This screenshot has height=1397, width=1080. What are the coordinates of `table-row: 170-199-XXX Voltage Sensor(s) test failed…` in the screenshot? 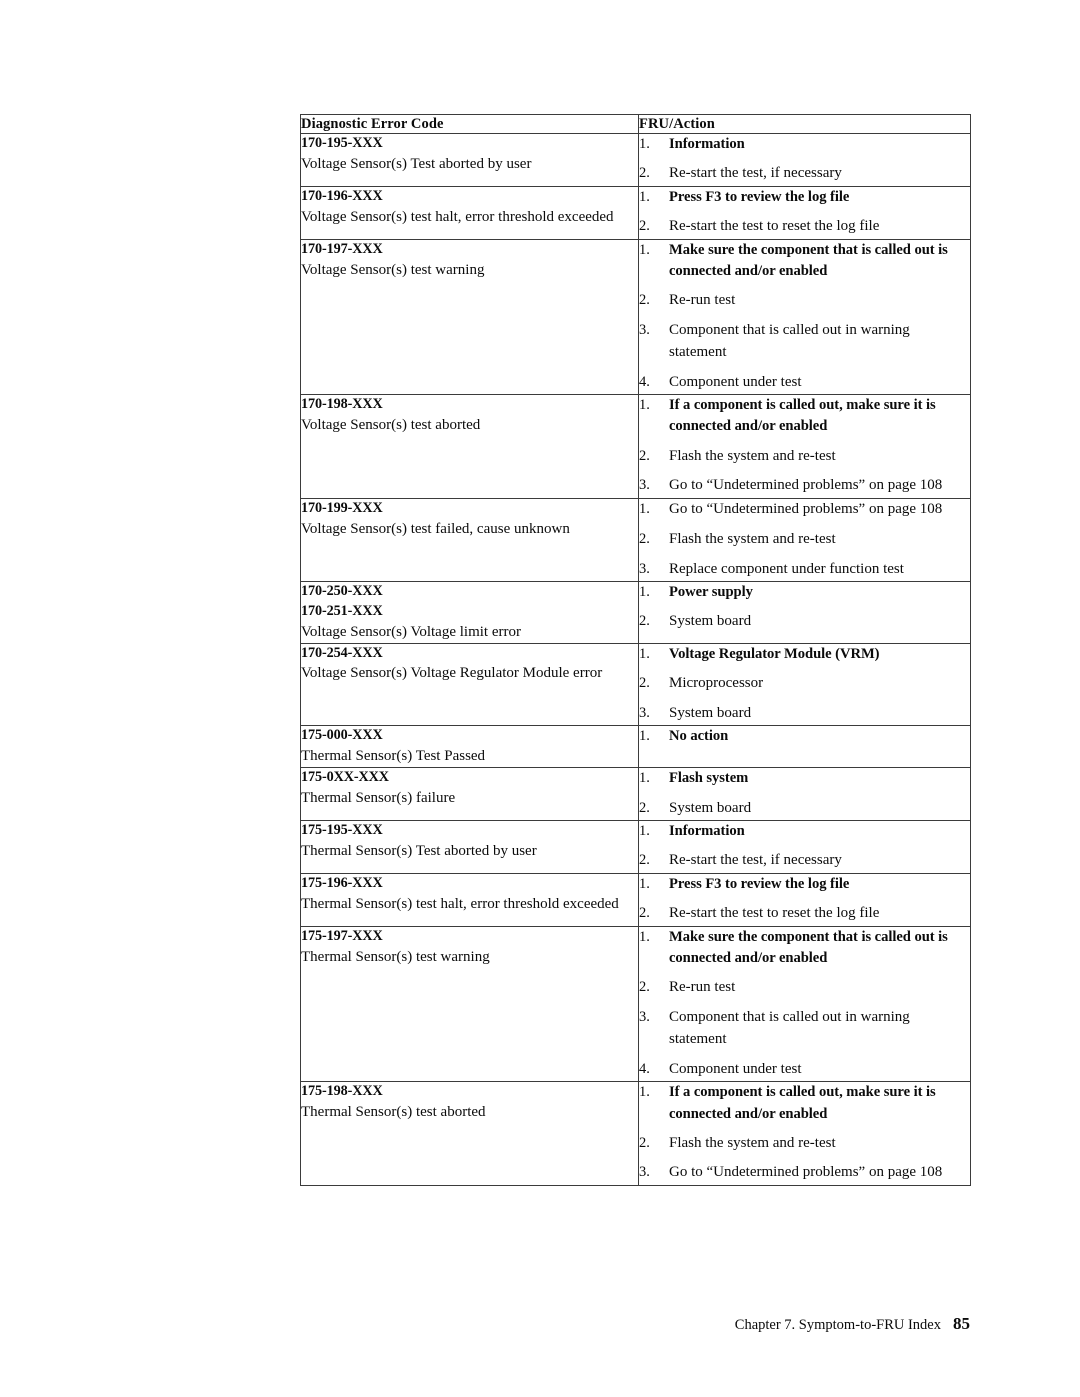 It's located at (635, 540).